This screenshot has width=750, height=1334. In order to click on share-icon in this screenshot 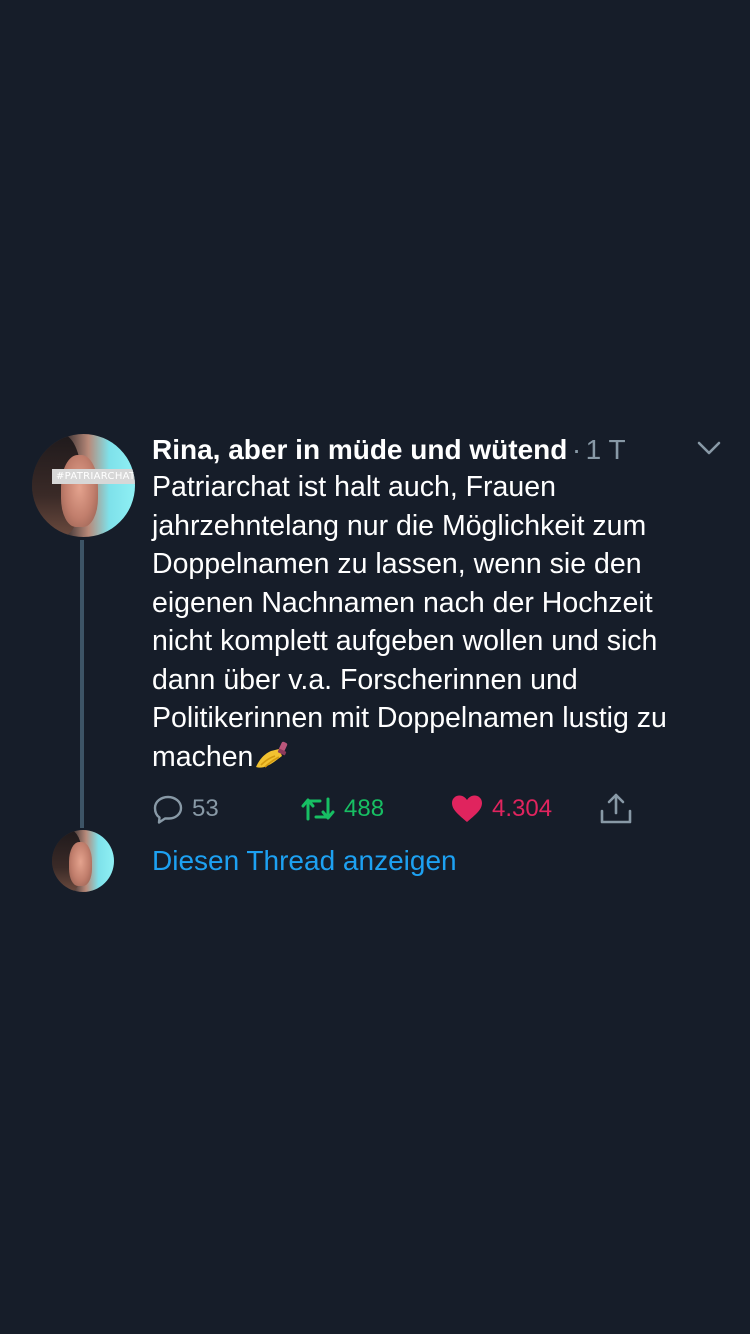, I will do `click(616, 809)`.